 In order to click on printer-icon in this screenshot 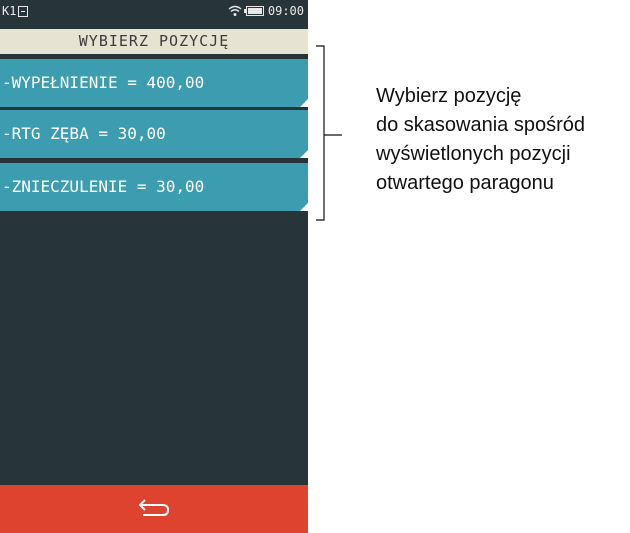, I will do `click(23, 11)`.